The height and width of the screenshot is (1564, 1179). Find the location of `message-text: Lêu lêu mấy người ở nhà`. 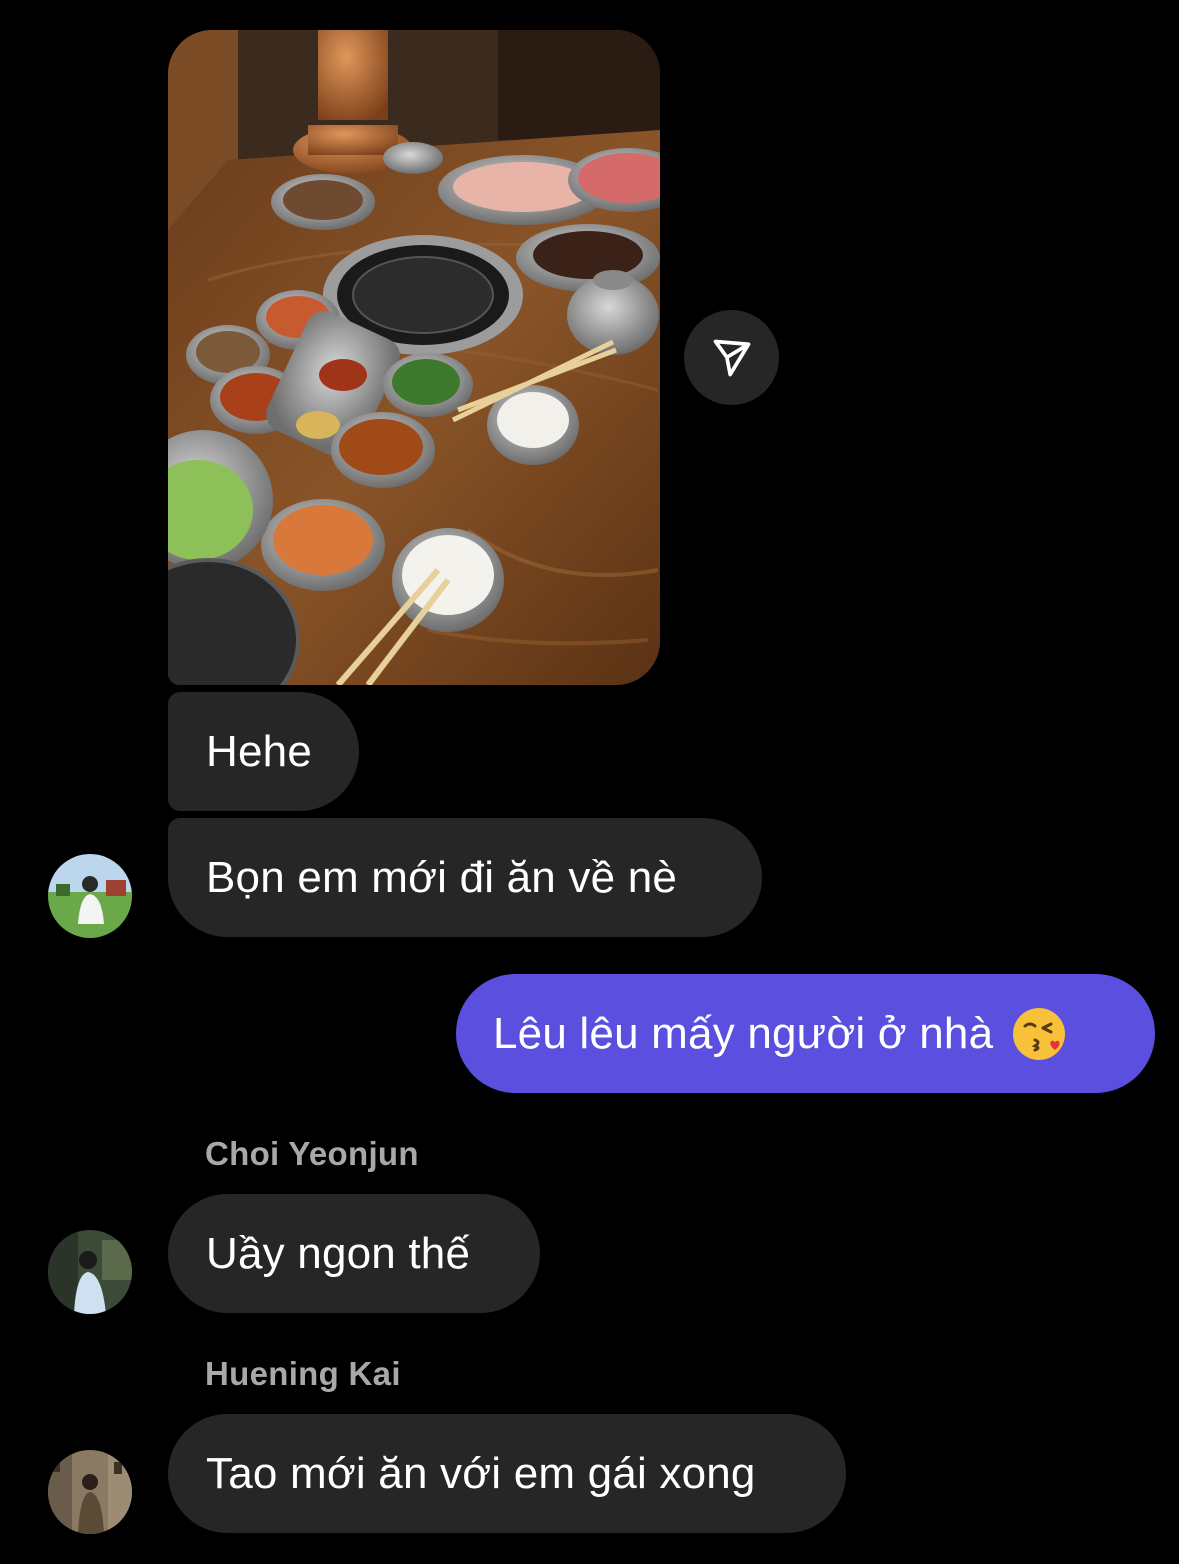

message-text: Lêu lêu mấy người ở nhà is located at coordinates (743, 1033).